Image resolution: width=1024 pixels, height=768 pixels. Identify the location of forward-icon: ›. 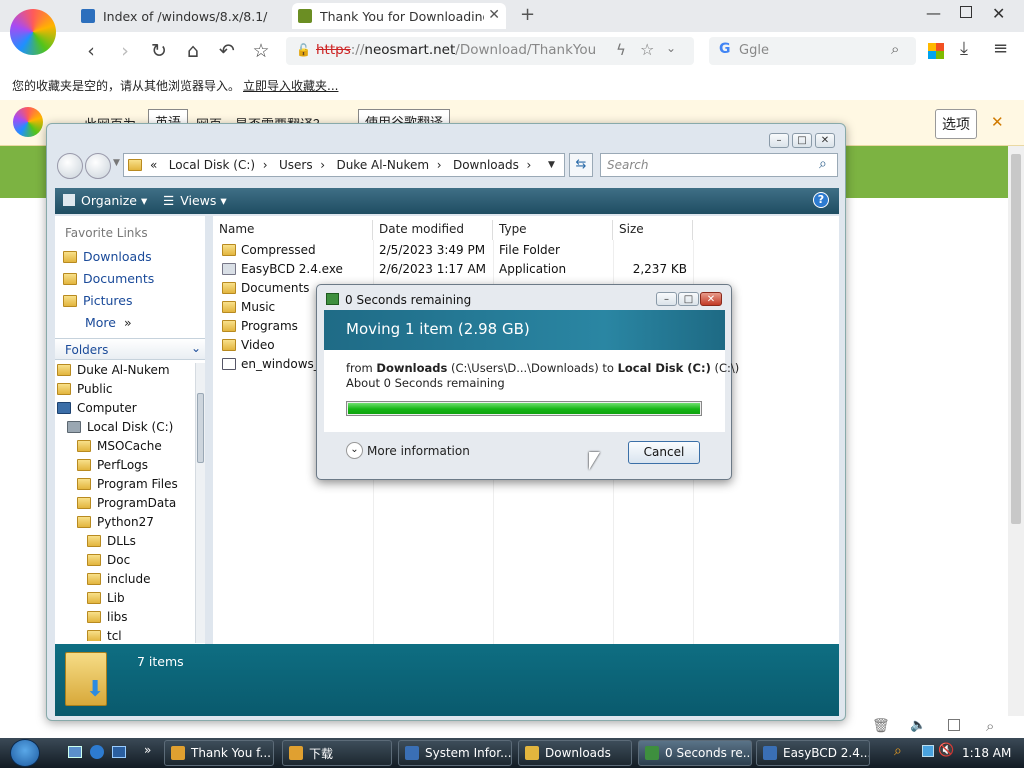
(125, 51).